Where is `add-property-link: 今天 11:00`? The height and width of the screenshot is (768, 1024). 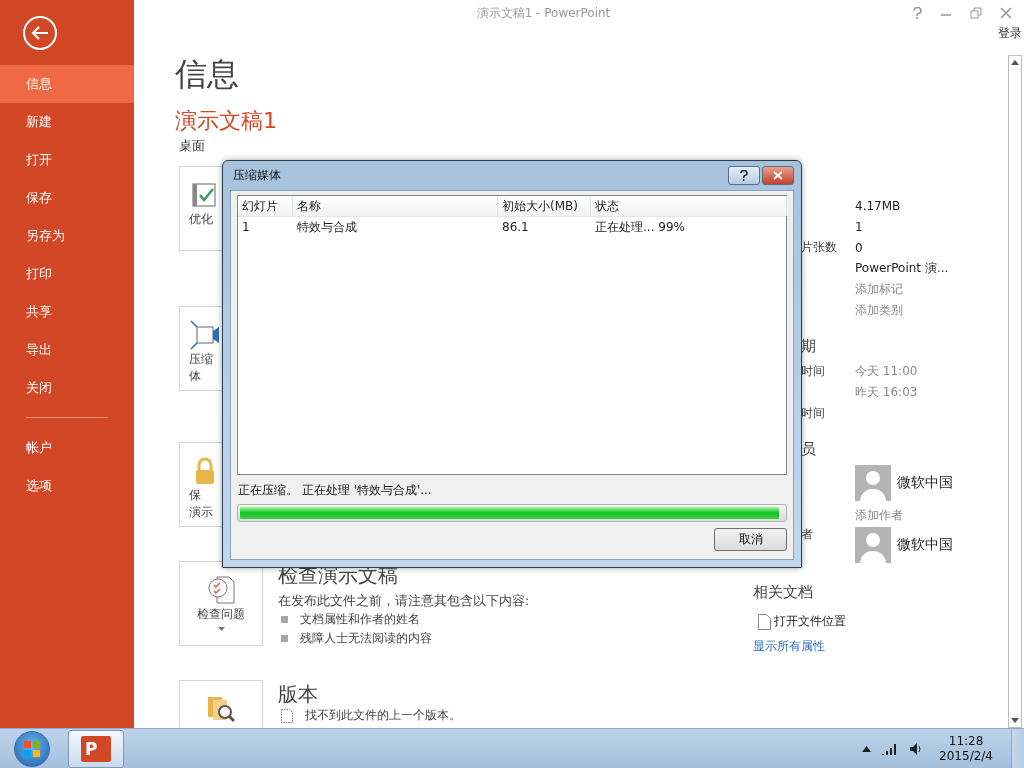 add-property-link: 今天 11:00 is located at coordinates (886, 371).